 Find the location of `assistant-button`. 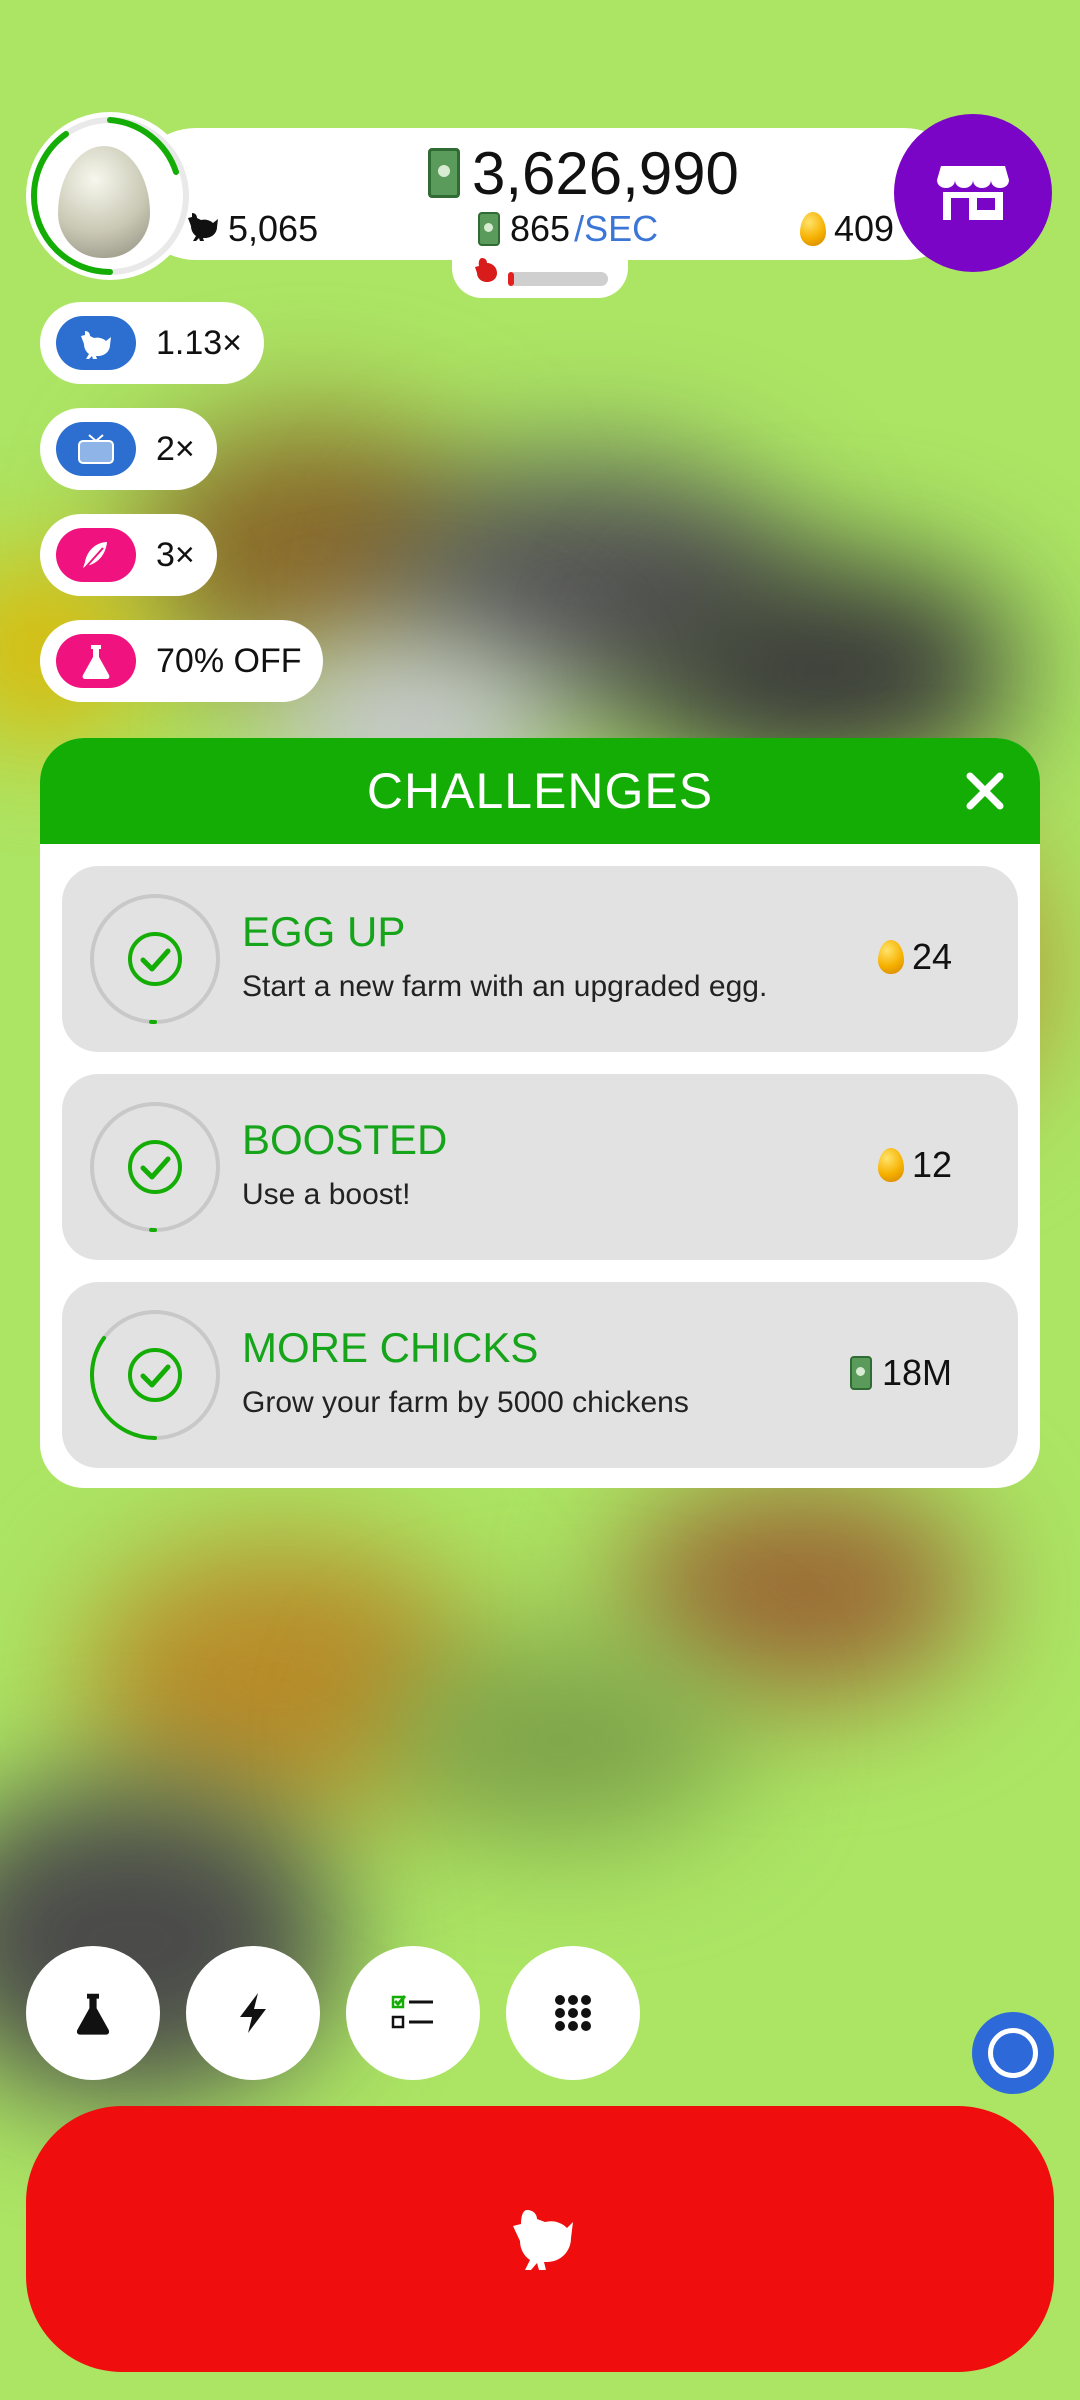

assistant-button is located at coordinates (1013, 2053).